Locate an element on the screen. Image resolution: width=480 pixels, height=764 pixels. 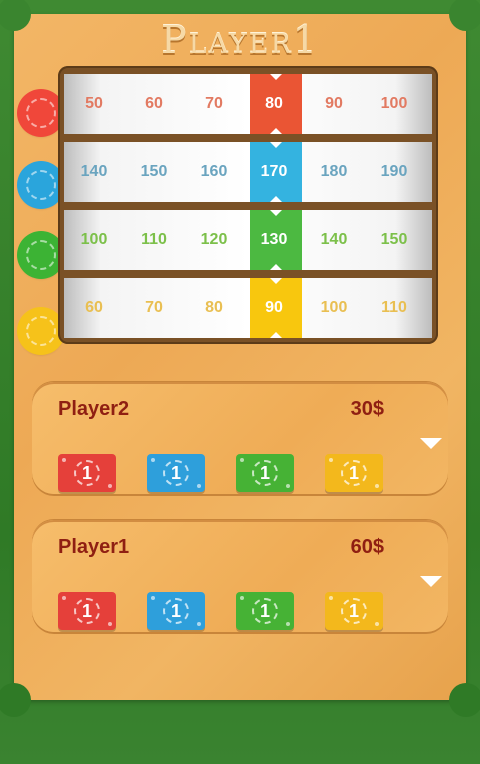
reel-value: 50 is located at coordinates (94, 103).